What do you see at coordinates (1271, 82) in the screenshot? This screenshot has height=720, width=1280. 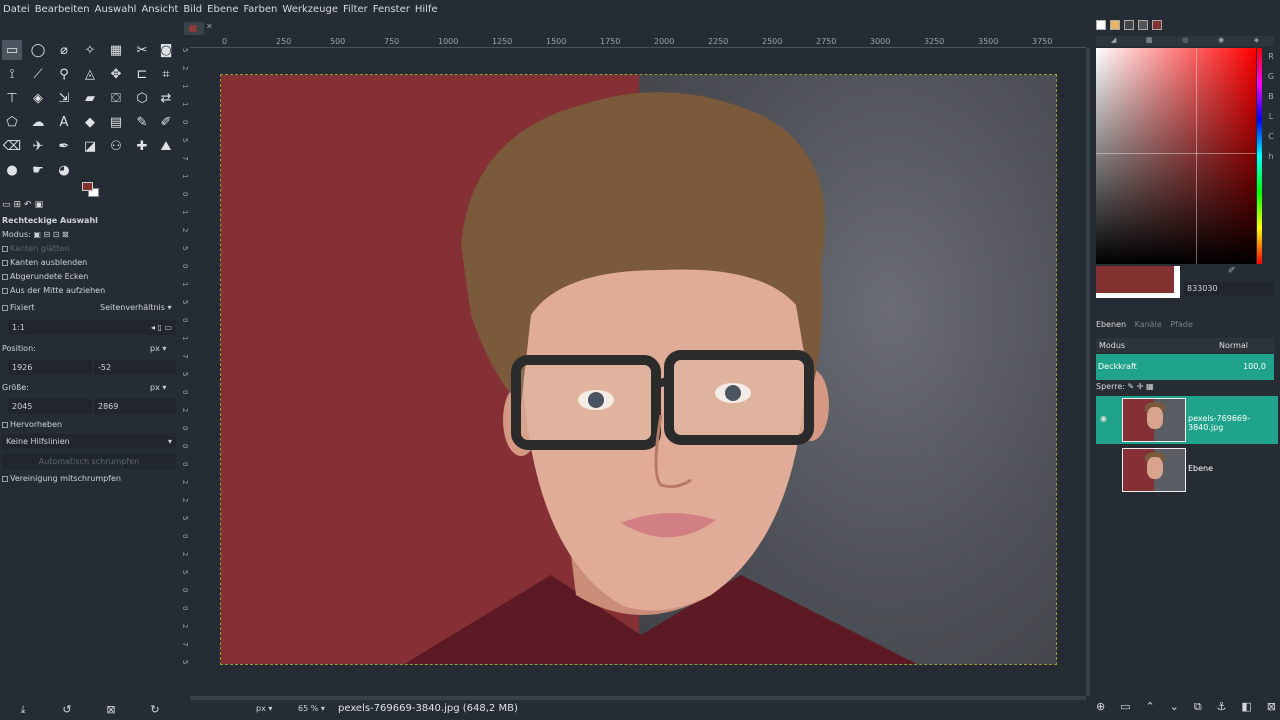 I see `channel-g-button: G` at bounding box center [1271, 82].